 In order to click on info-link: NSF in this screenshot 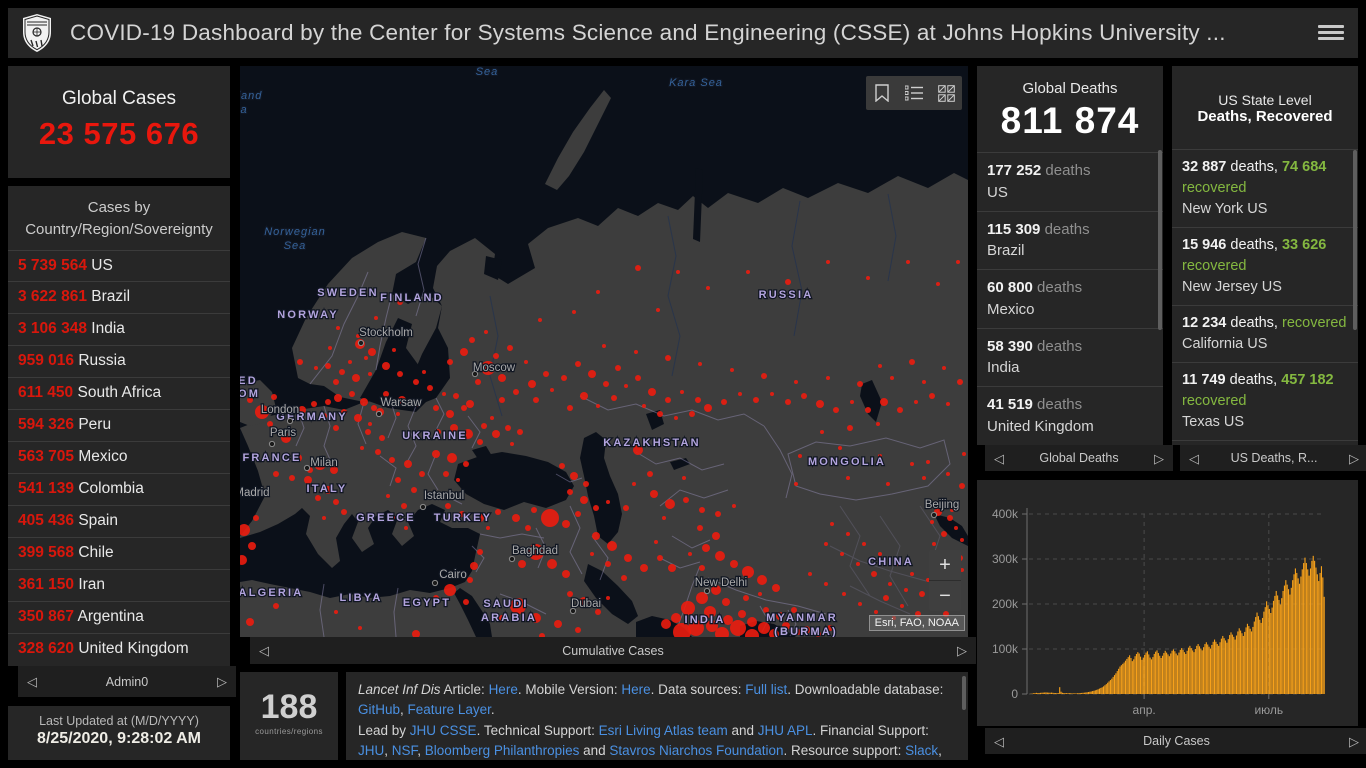, I will do `click(405, 750)`.